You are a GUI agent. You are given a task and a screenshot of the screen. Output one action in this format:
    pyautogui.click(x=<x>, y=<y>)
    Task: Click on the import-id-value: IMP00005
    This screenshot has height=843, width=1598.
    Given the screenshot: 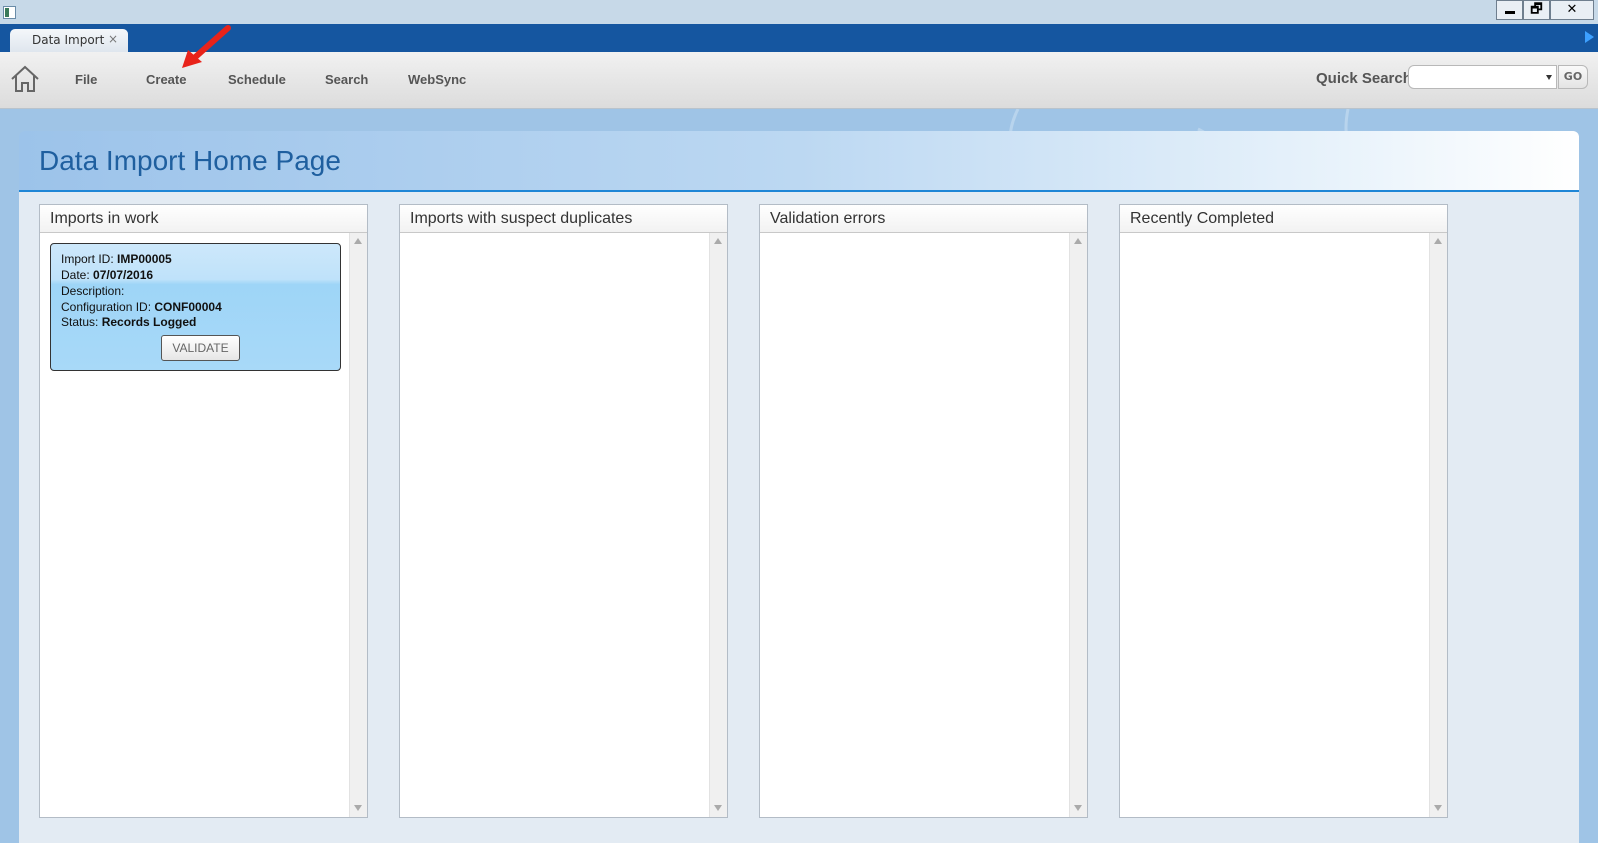 What is the action you would take?
    pyautogui.click(x=144, y=259)
    